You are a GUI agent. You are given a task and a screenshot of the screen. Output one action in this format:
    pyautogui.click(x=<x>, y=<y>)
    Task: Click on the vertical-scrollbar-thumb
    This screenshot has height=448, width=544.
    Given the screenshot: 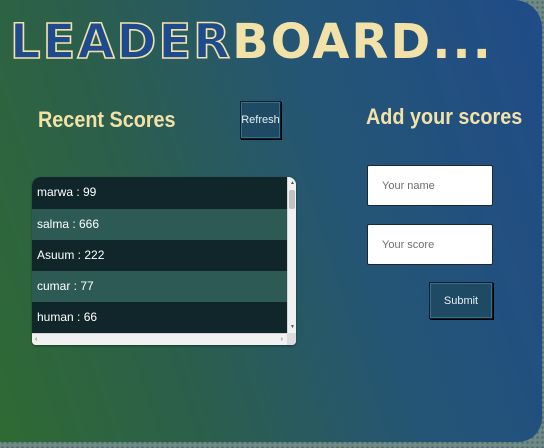 What is the action you would take?
    pyautogui.click(x=292, y=199)
    